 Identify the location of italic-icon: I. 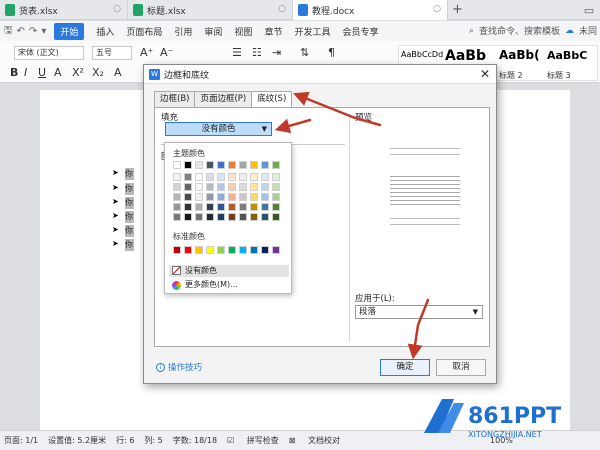
(25, 72).